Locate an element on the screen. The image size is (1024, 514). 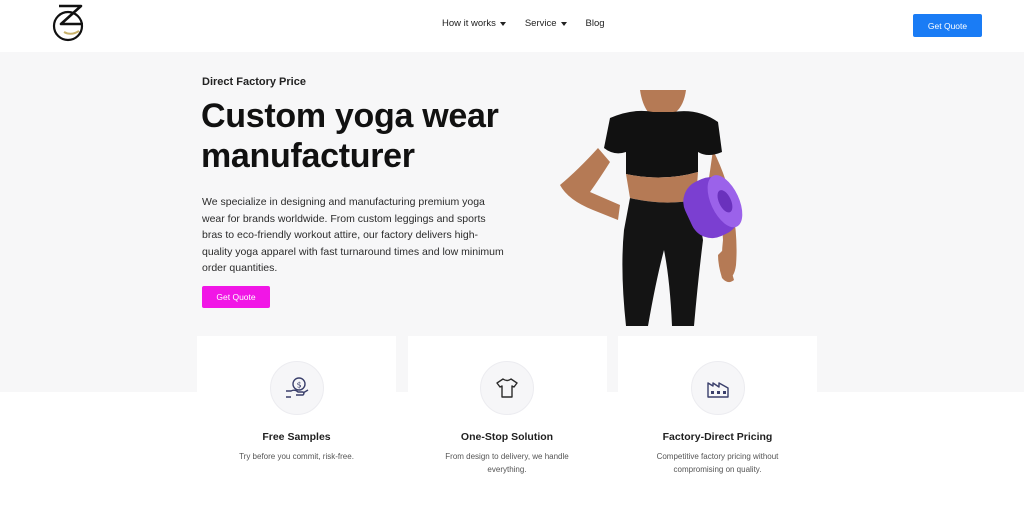
hero-headline-line2: manufacturer is located at coordinates (308, 156).